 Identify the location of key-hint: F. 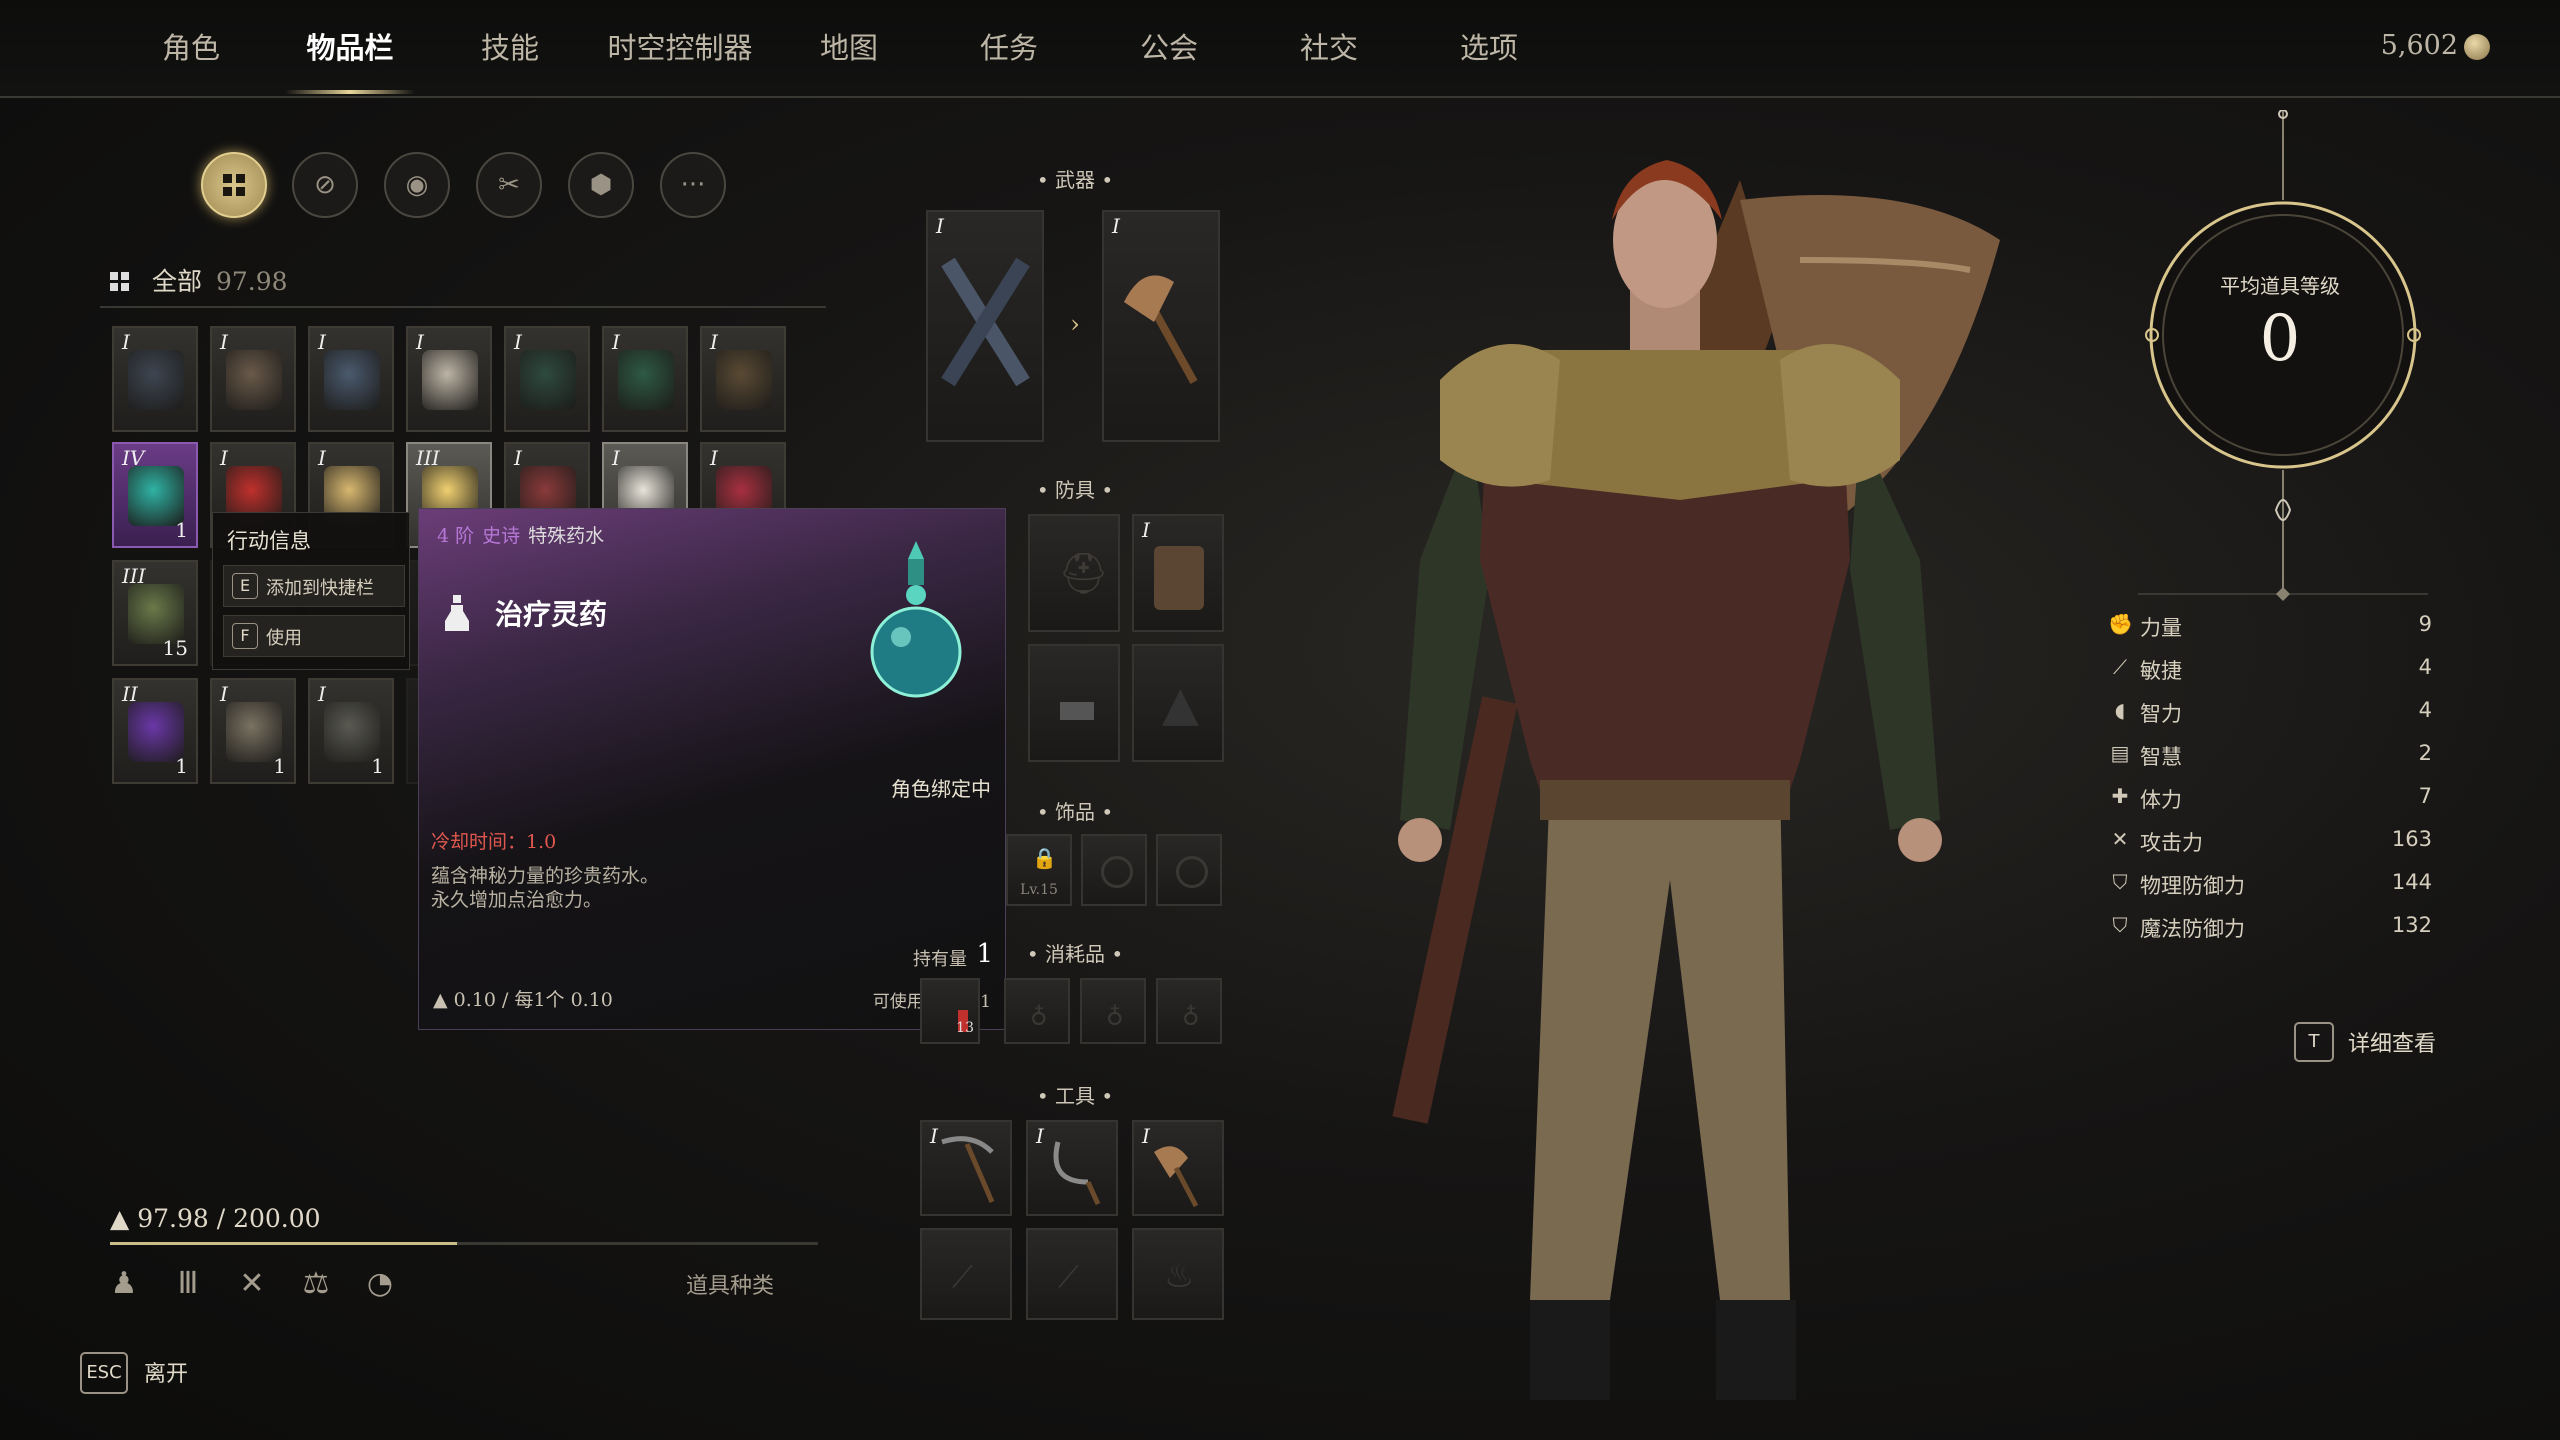
(245, 636).